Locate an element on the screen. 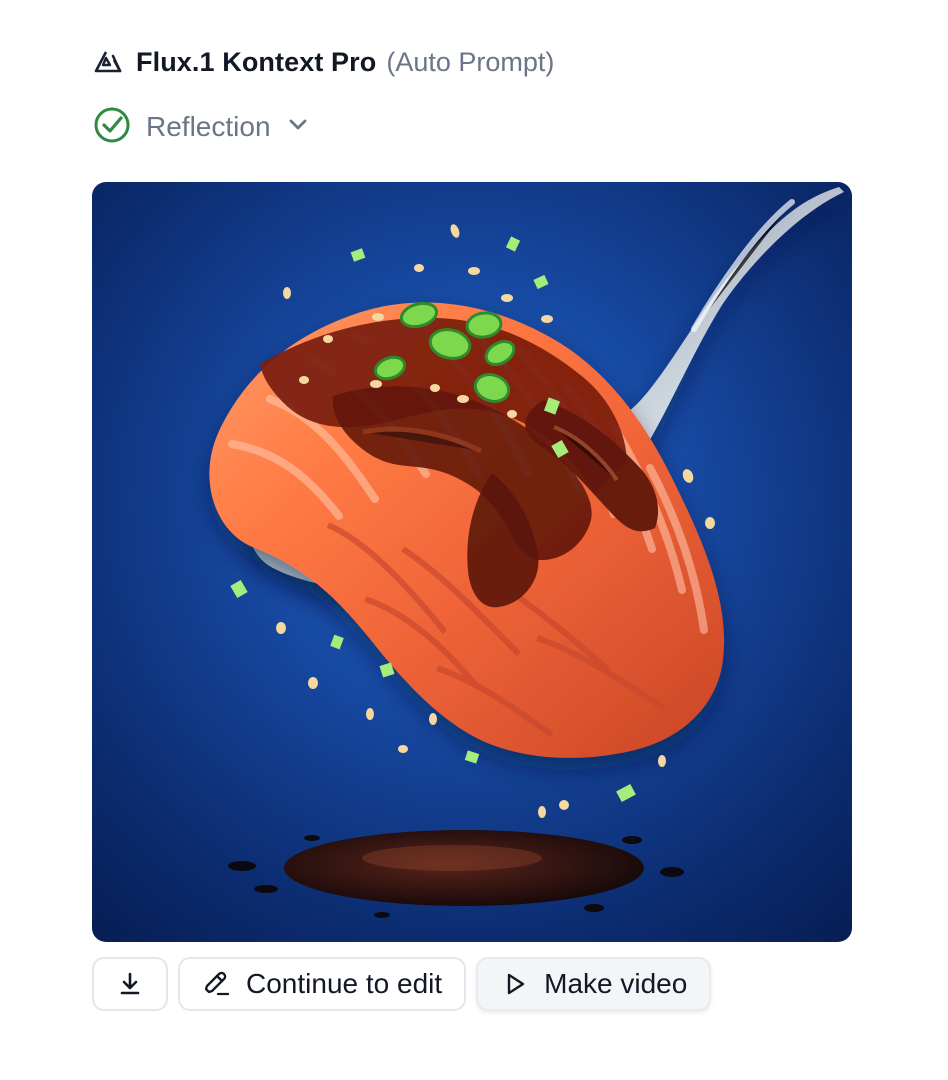 The height and width of the screenshot is (1080, 948). model-subtitle: (Auto Prompt) is located at coordinates (470, 61).